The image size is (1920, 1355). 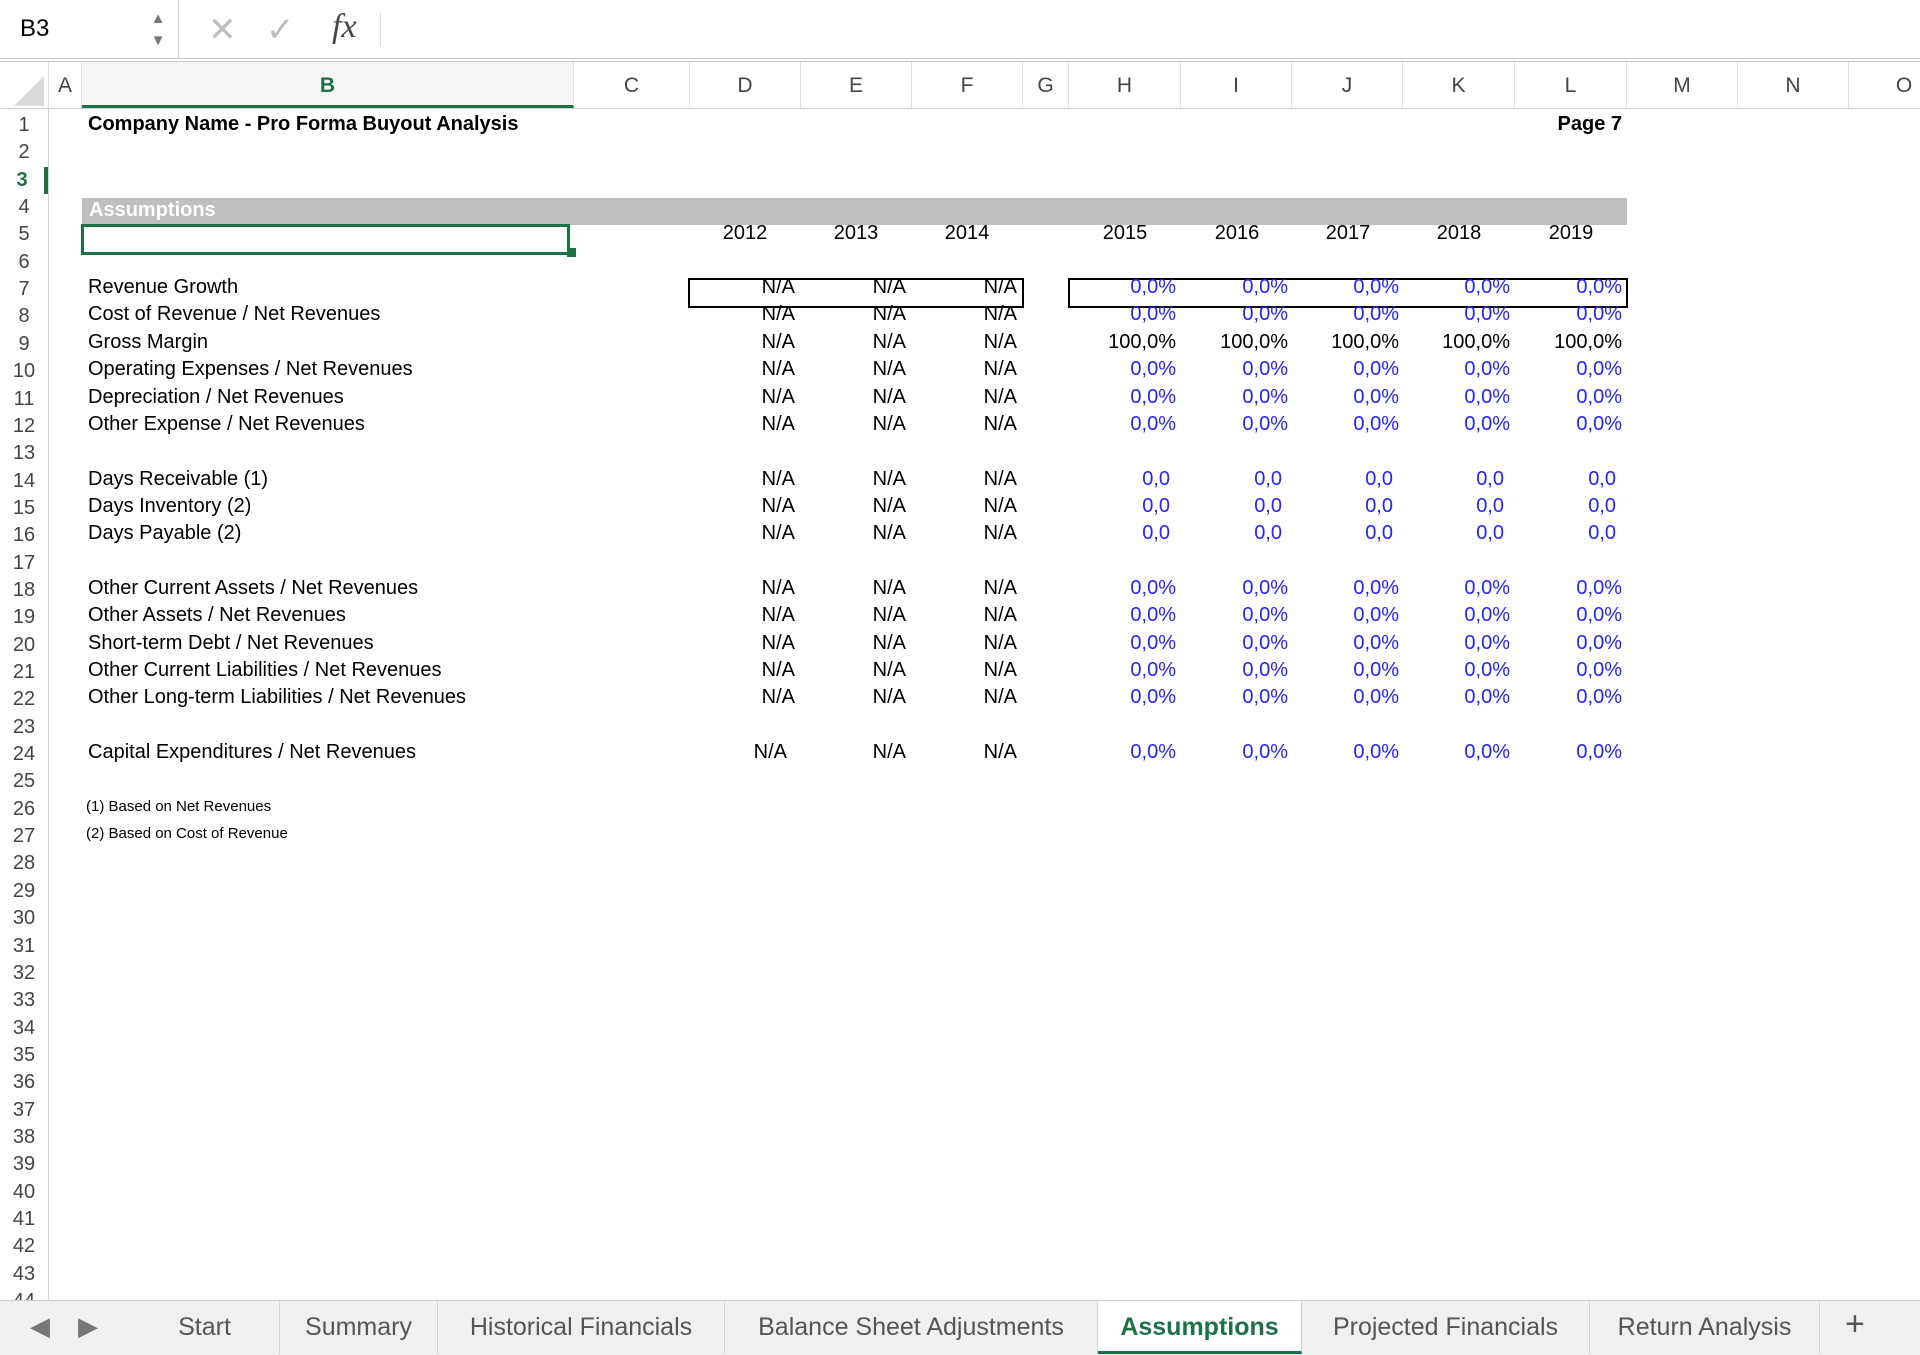 What do you see at coordinates (158, 30) in the screenshot?
I see `name-box-stepper-icon: ▲ ▼` at bounding box center [158, 30].